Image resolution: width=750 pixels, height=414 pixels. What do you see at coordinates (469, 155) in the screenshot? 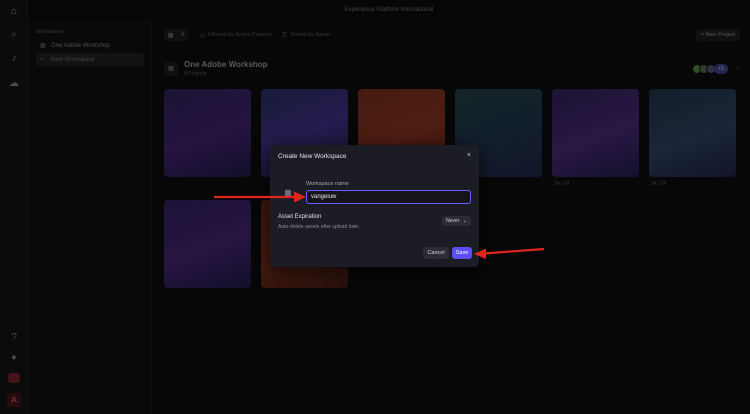
I see `close-icon: ×` at bounding box center [469, 155].